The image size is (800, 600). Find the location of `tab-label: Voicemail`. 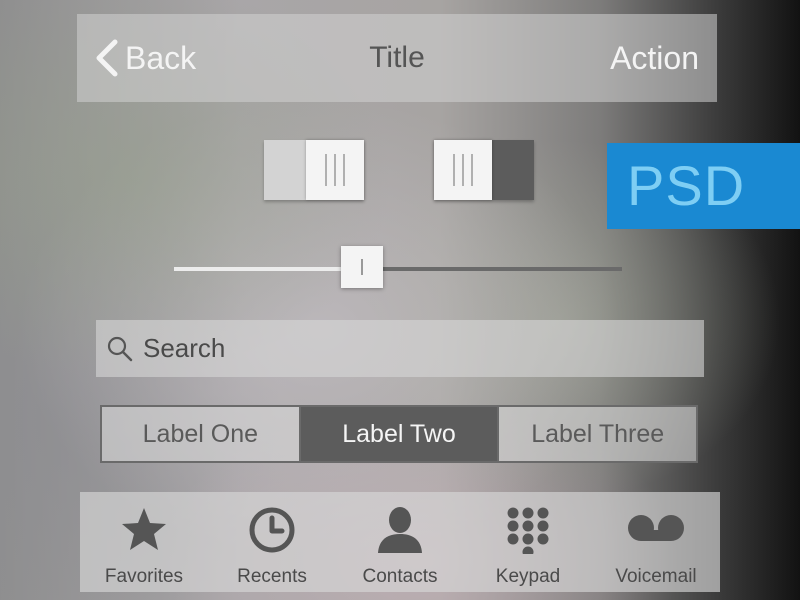

tab-label: Voicemail is located at coordinates (656, 576).